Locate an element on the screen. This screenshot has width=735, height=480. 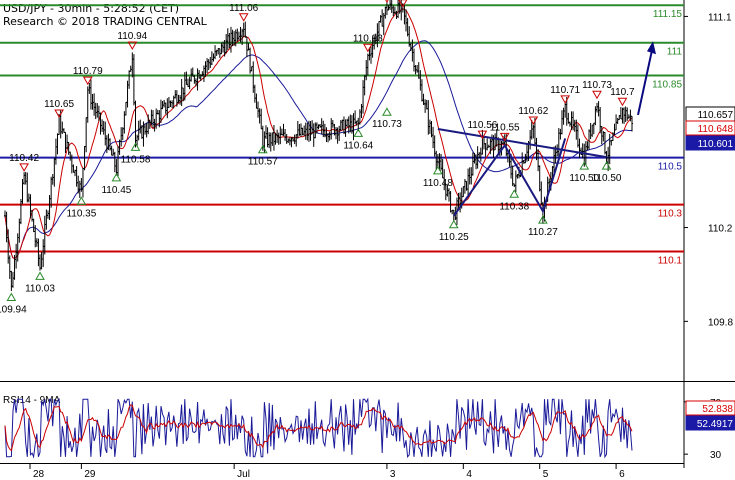
rsi-axis-label: 30 is located at coordinates (716, 455).